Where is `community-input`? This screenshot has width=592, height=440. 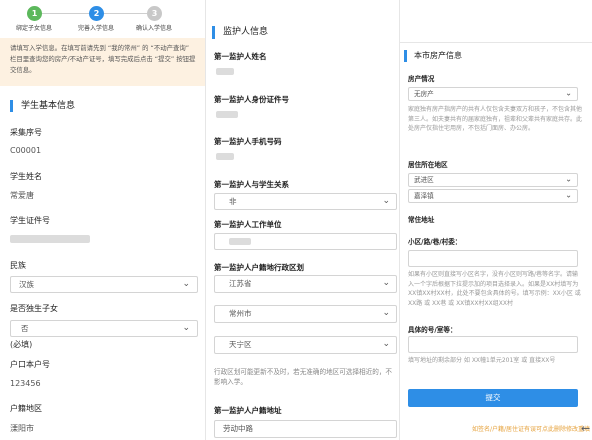
community-input is located at coordinates (493, 258).